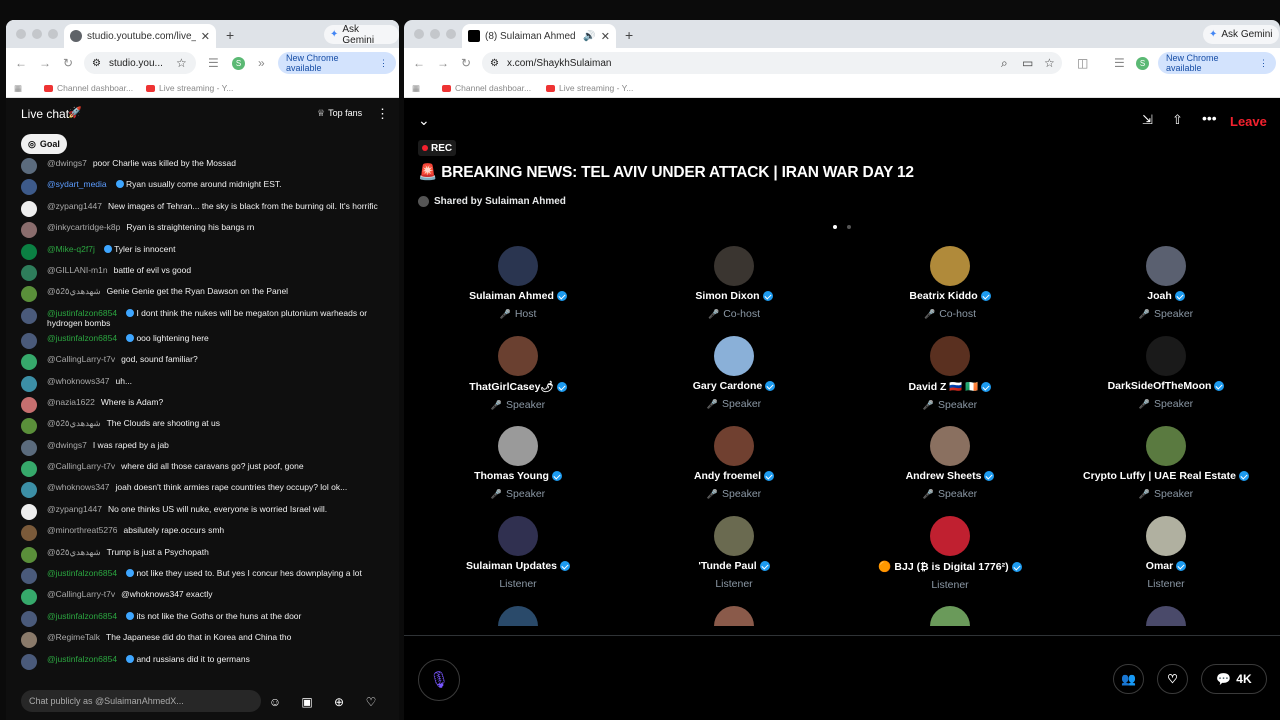  I want to click on close-tab-icon: ✕, so click(605, 36).